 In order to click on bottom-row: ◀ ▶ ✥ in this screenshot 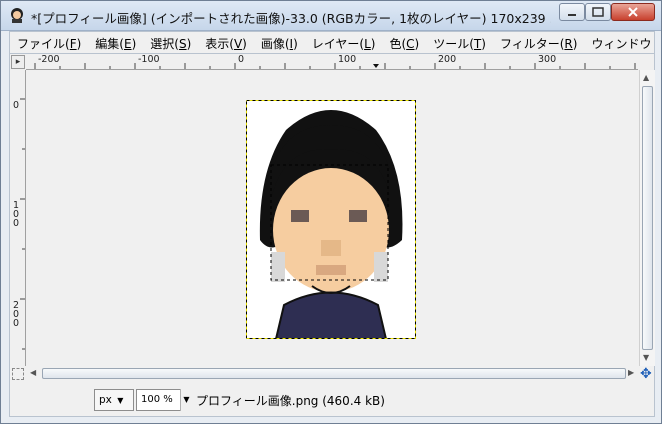, I will do `click(332, 374)`.